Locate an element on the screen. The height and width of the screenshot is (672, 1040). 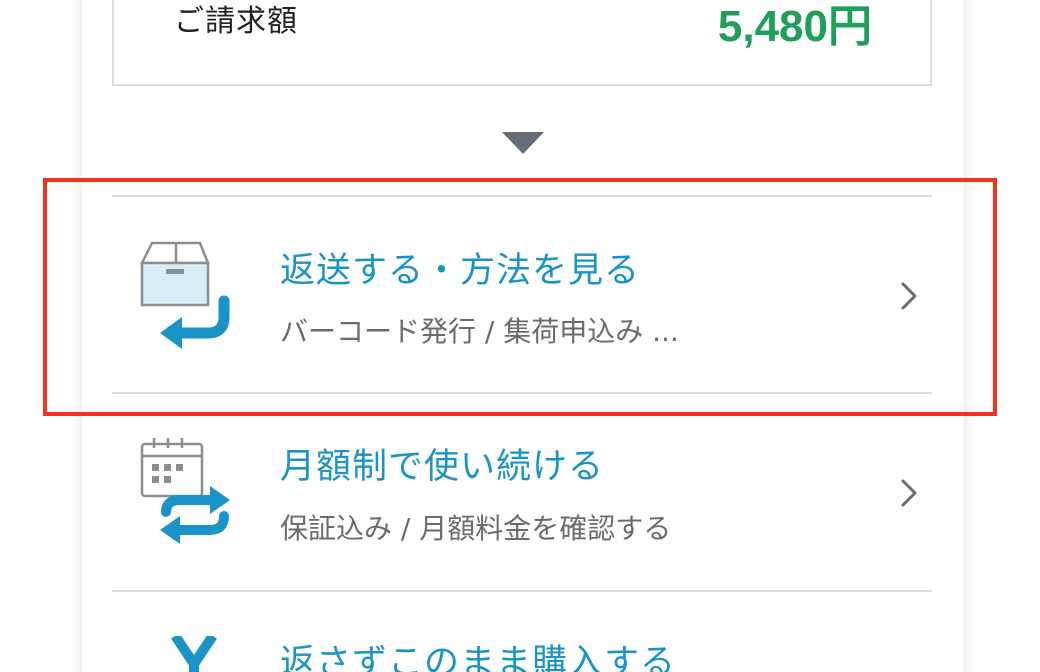
yen-icon is located at coordinates (194, 654).